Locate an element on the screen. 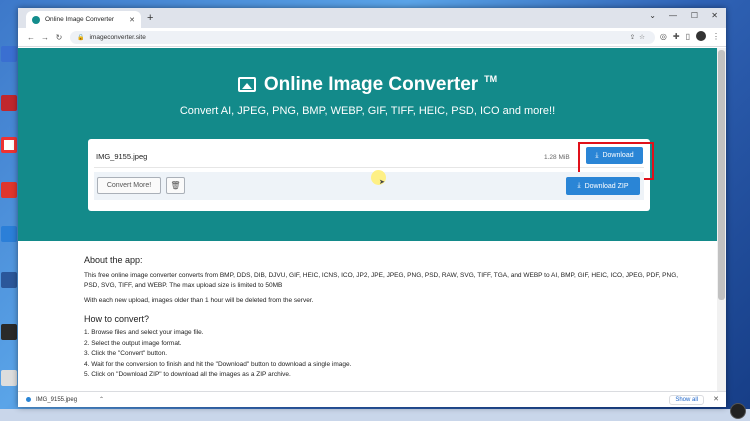  tab-title: Online Image Converter is located at coordinates (80, 19).